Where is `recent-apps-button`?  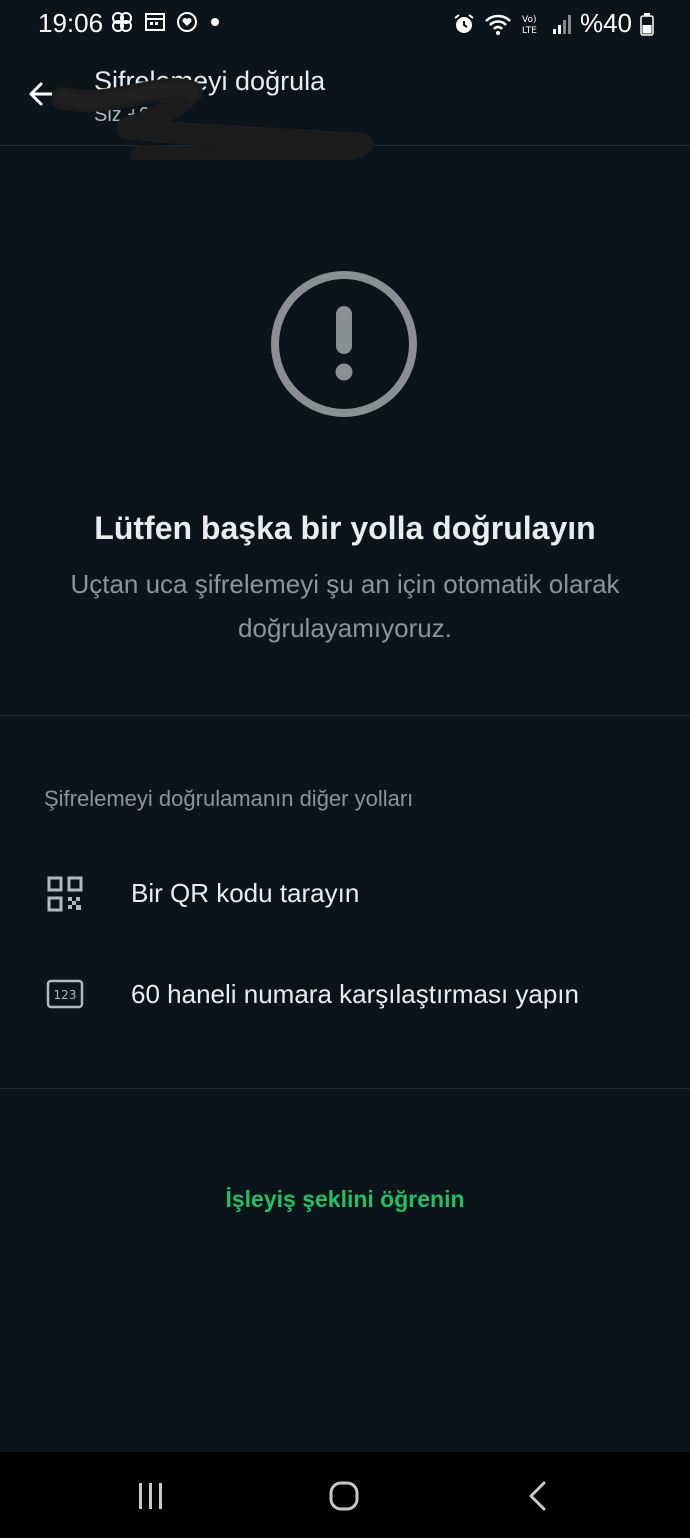 recent-apps-button is located at coordinates (151, 1496).